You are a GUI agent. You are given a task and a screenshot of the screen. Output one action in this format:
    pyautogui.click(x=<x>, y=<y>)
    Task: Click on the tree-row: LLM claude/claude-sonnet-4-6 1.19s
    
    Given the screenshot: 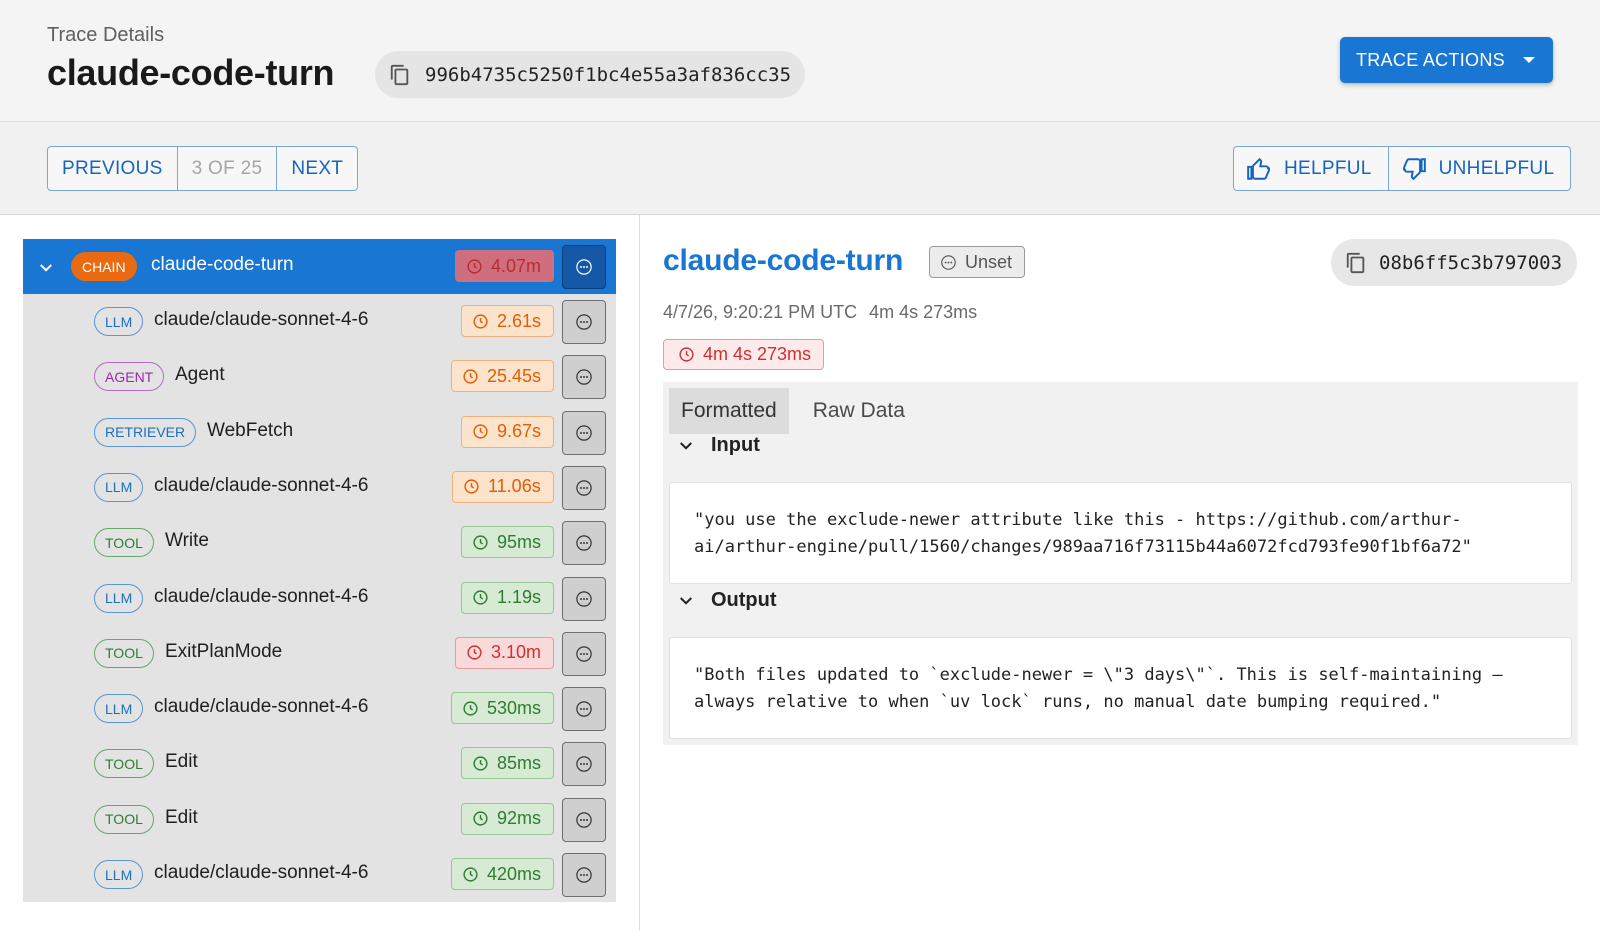 What is the action you would take?
    pyautogui.click(x=319, y=598)
    